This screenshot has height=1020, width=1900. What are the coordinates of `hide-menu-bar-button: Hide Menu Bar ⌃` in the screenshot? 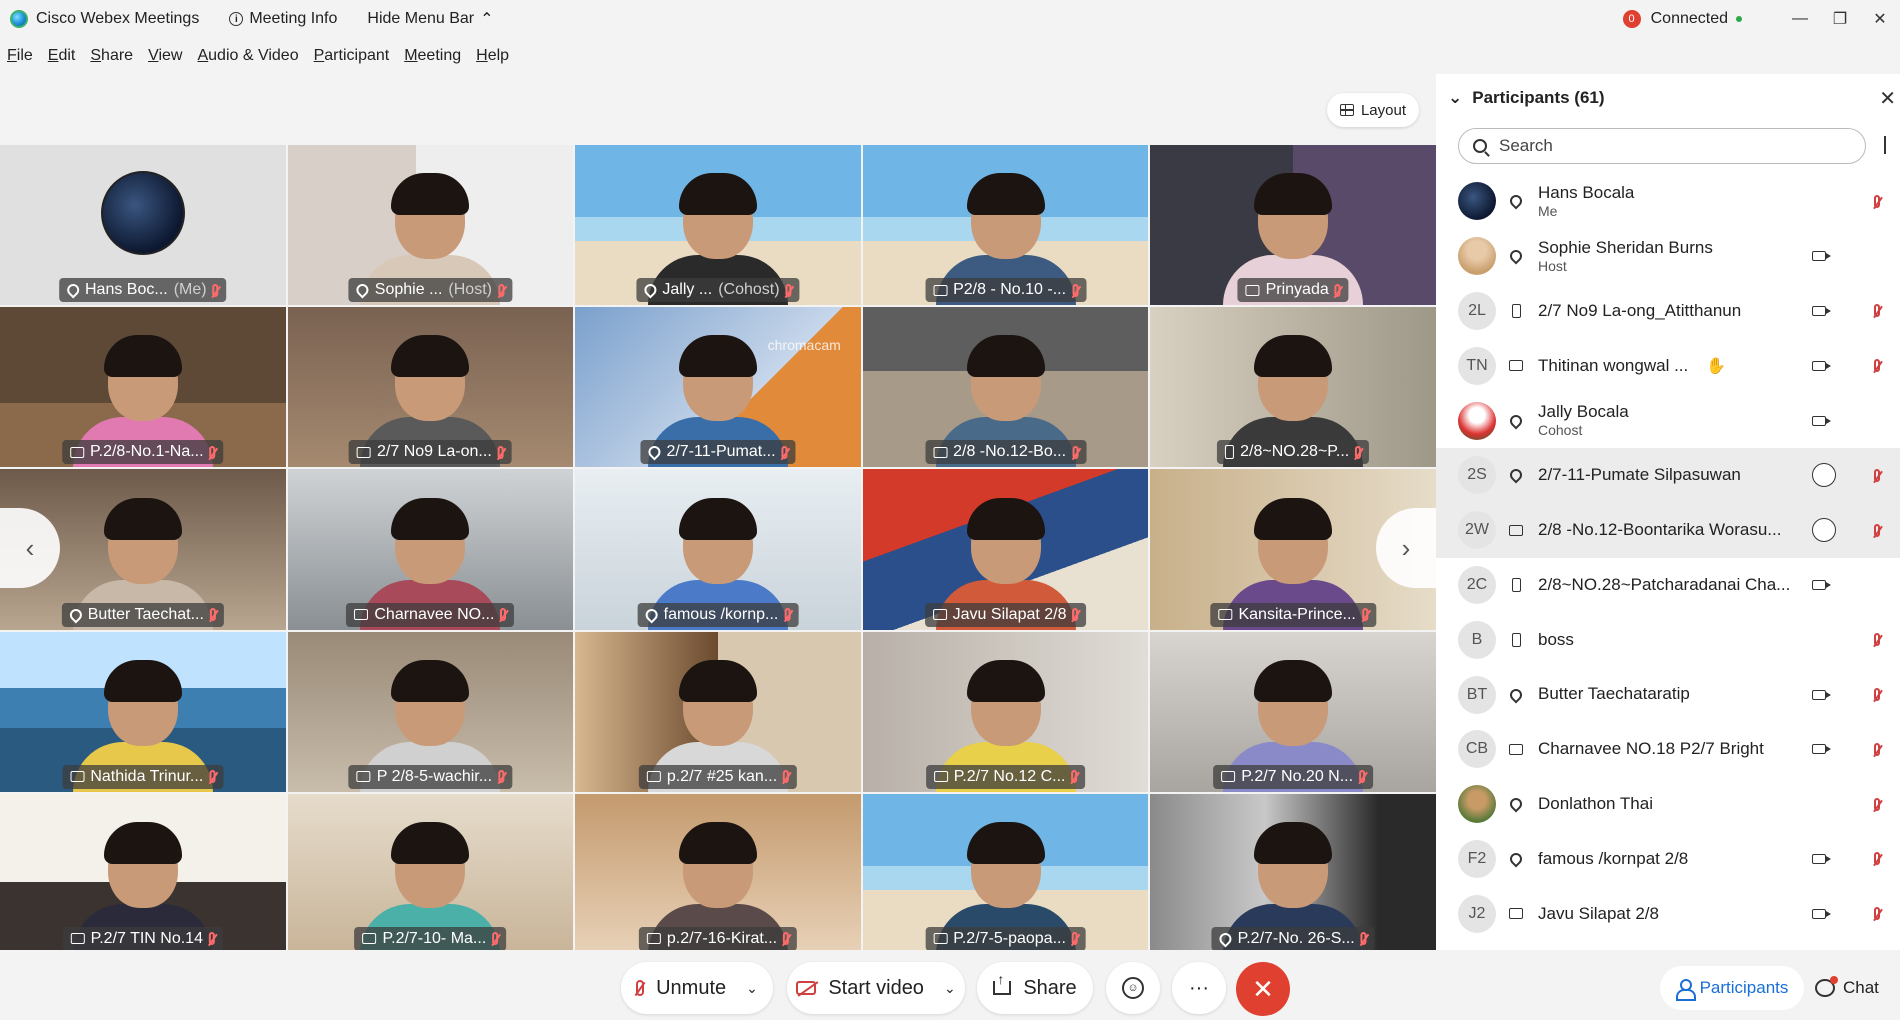 It's located at (430, 19).